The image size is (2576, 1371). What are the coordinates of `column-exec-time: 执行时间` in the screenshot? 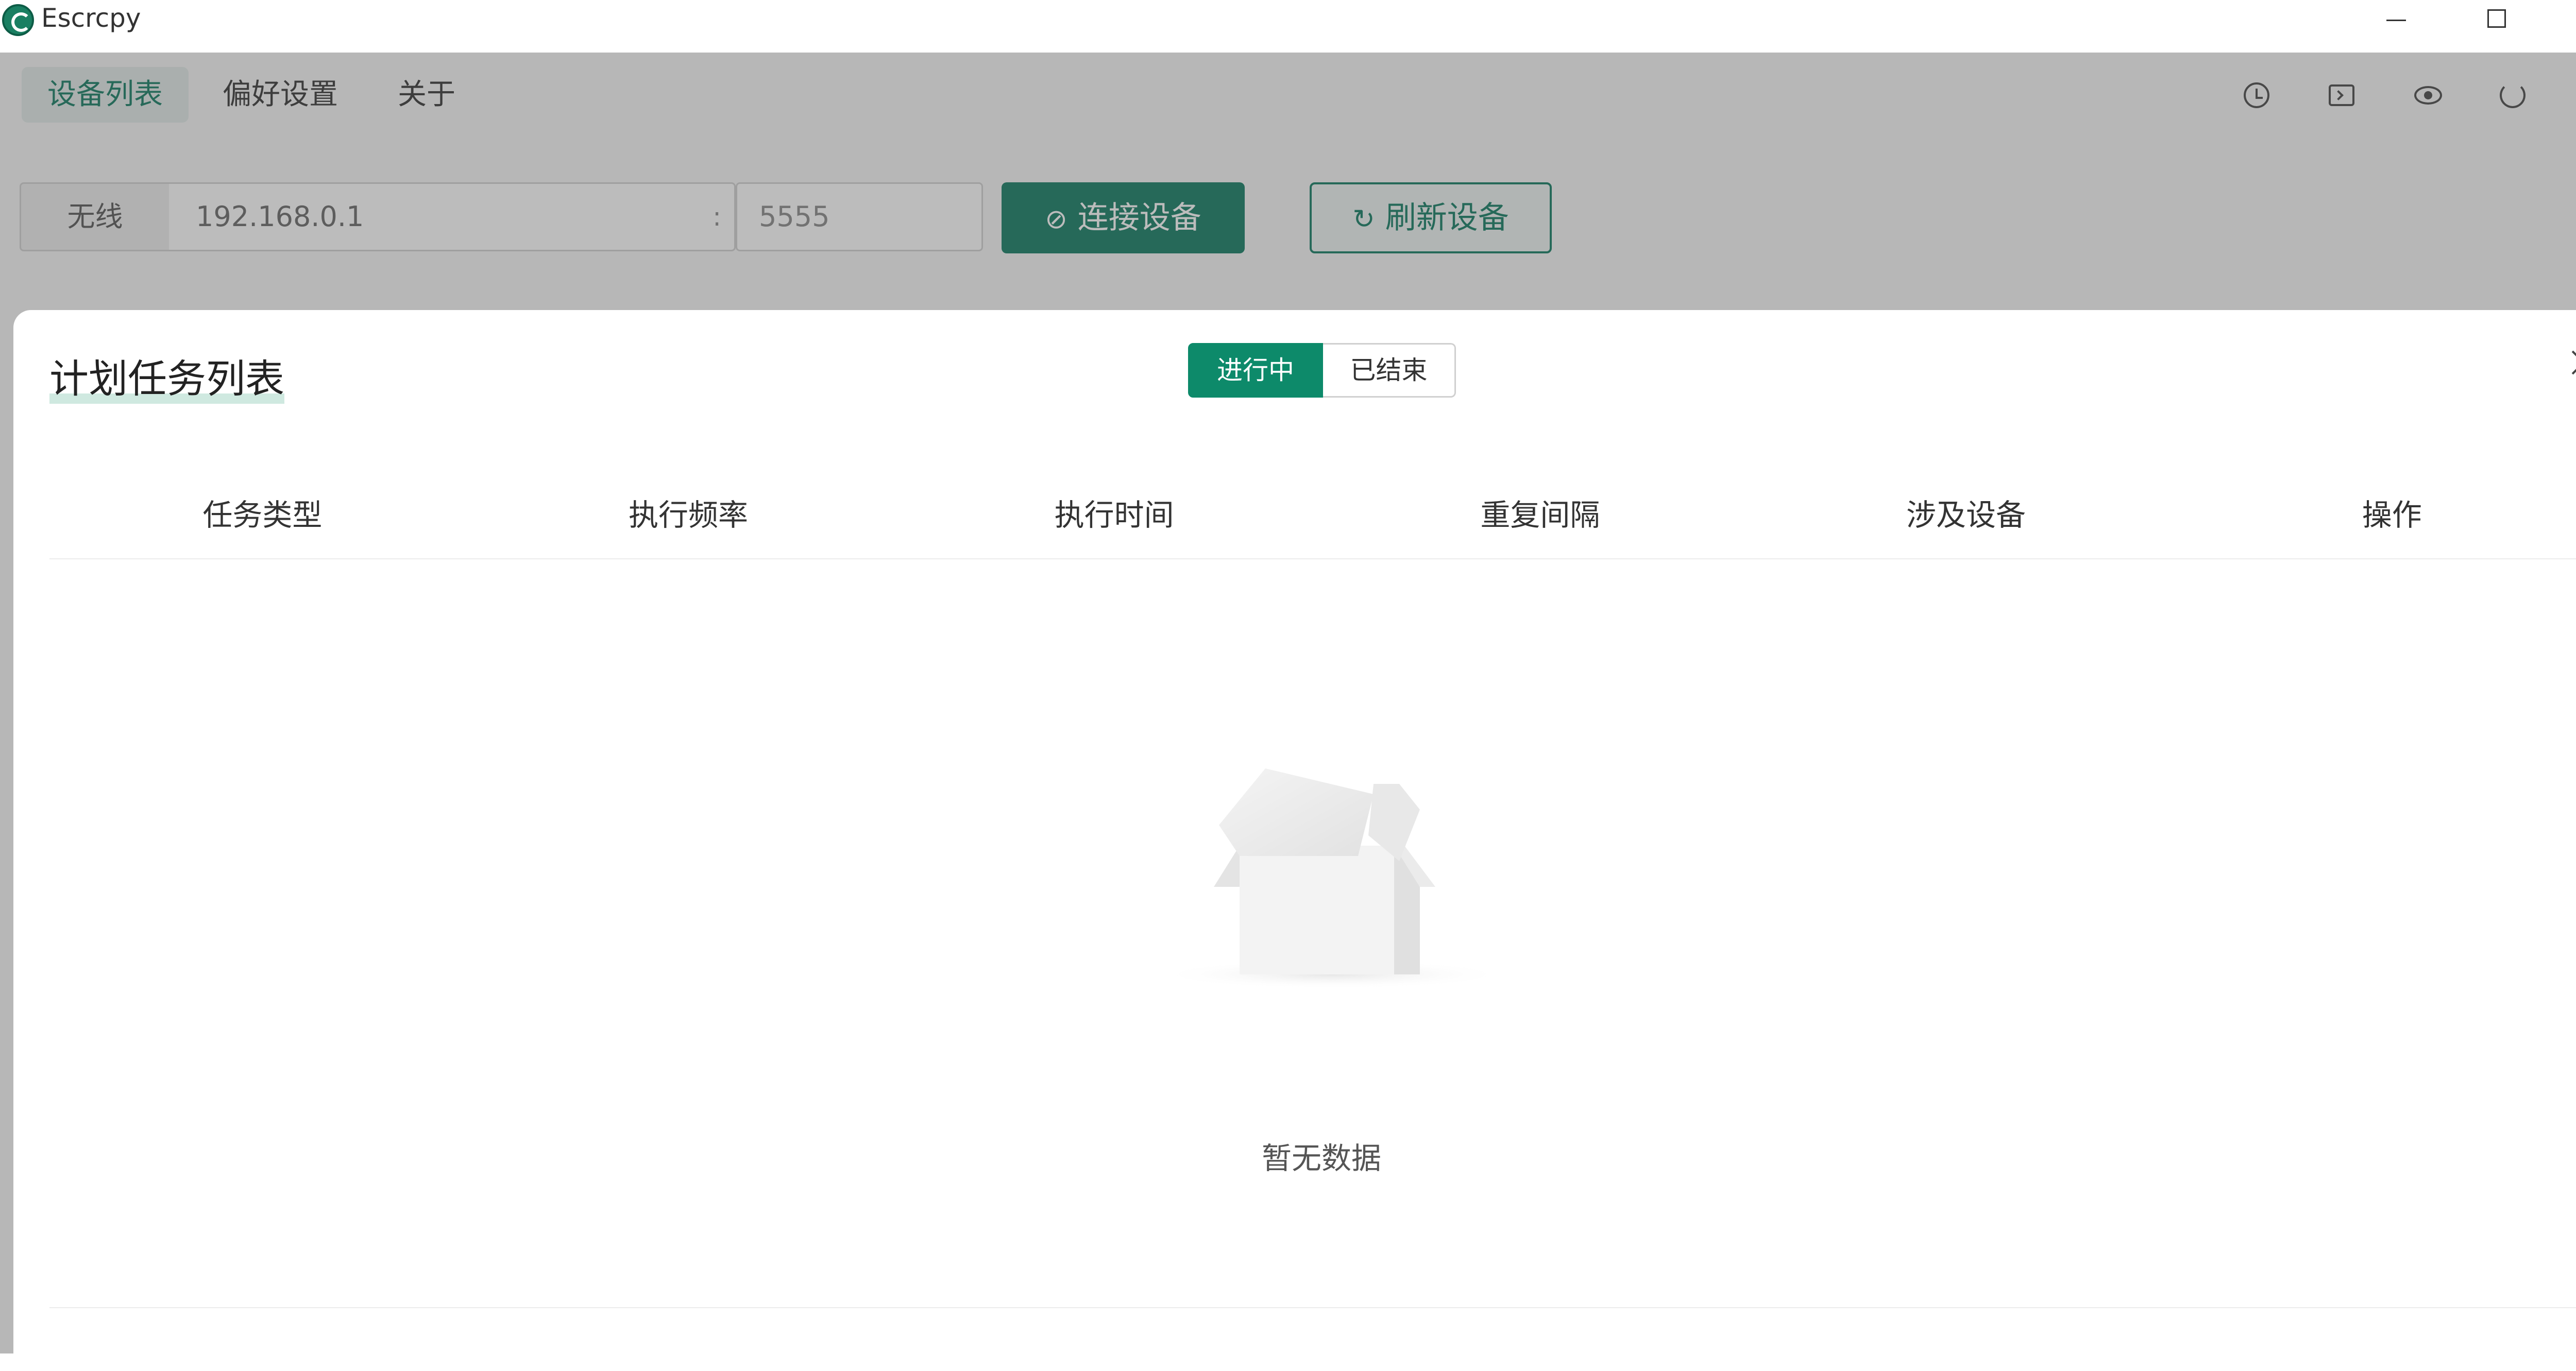 It's located at (1114, 515).